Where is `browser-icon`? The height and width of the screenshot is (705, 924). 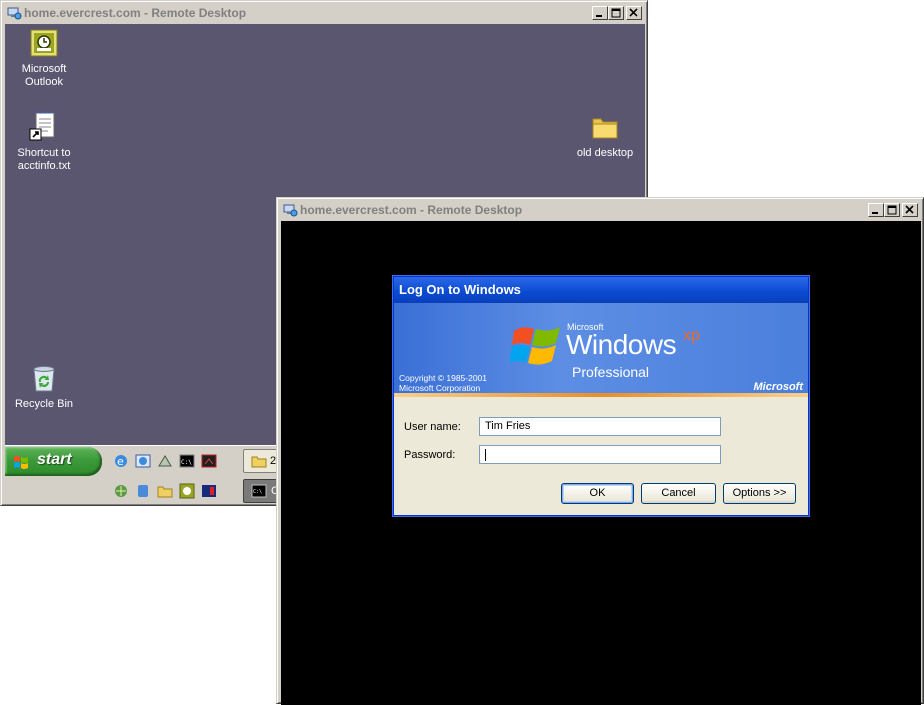
browser-icon is located at coordinates (143, 461).